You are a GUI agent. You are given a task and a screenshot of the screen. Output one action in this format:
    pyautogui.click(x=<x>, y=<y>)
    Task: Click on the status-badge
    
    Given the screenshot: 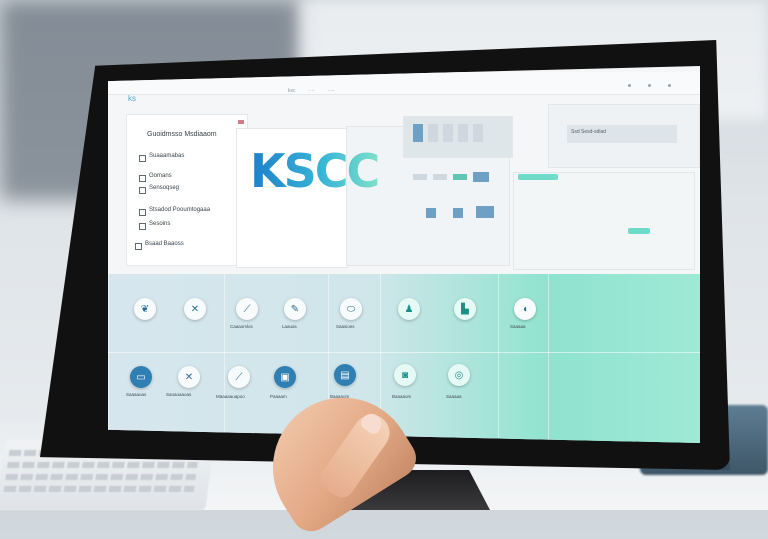 What is the action you would take?
    pyautogui.click(x=241, y=122)
    